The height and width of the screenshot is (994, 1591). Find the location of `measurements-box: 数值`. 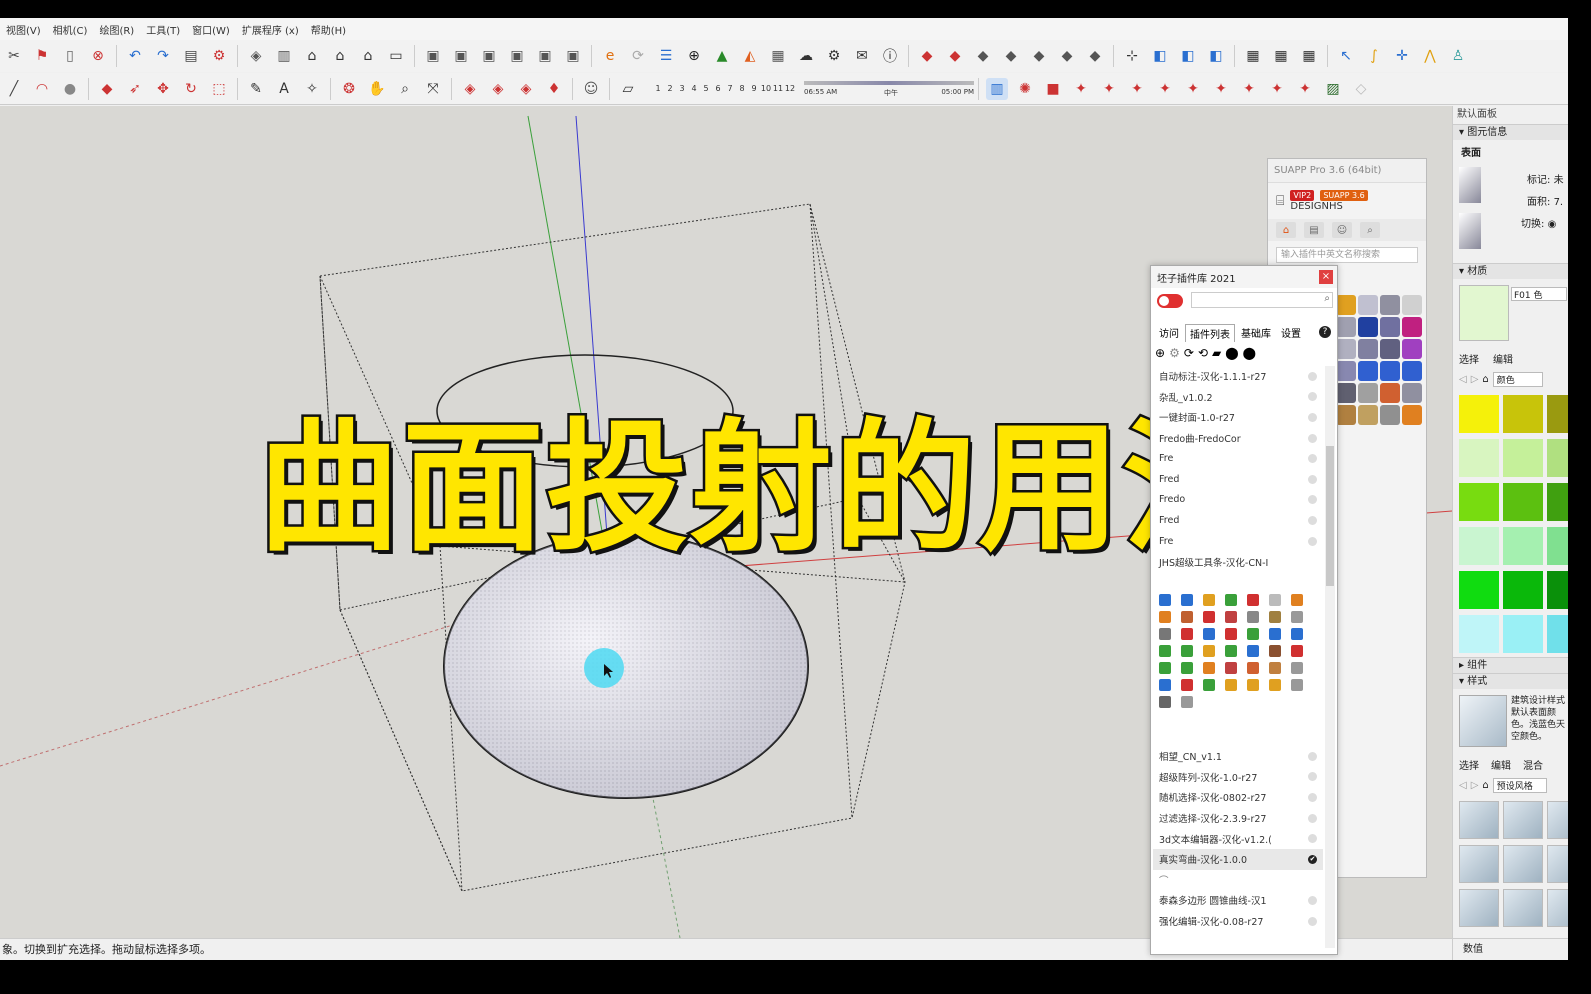

measurements-box: 数值 is located at coordinates (1510, 949).